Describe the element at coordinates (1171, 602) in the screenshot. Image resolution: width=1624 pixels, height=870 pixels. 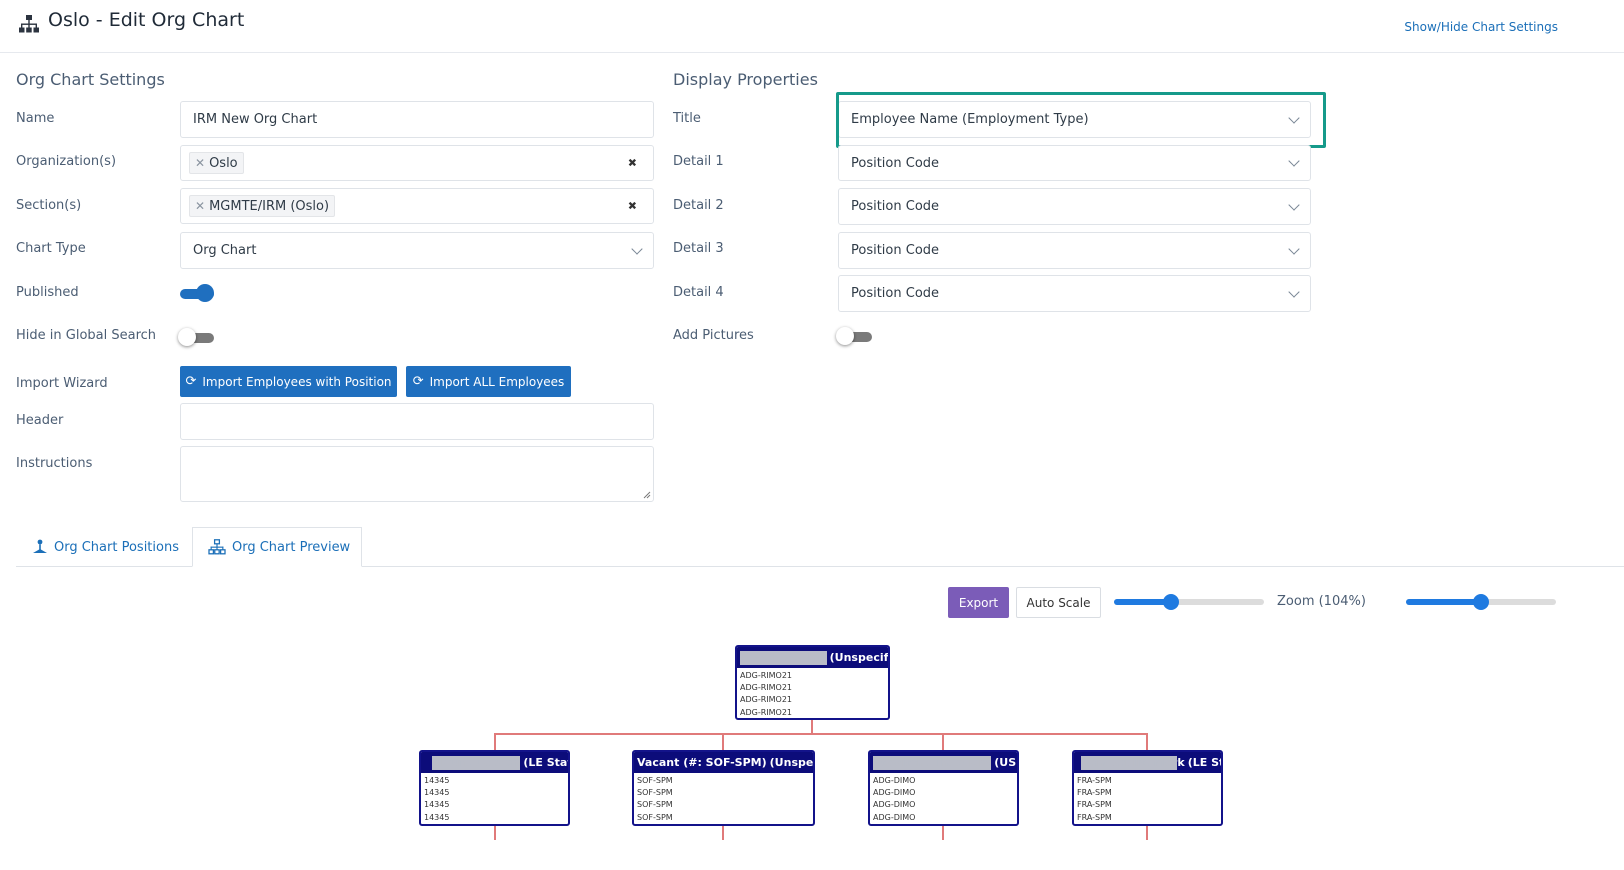
I see `scale-slider-thumb` at that location.